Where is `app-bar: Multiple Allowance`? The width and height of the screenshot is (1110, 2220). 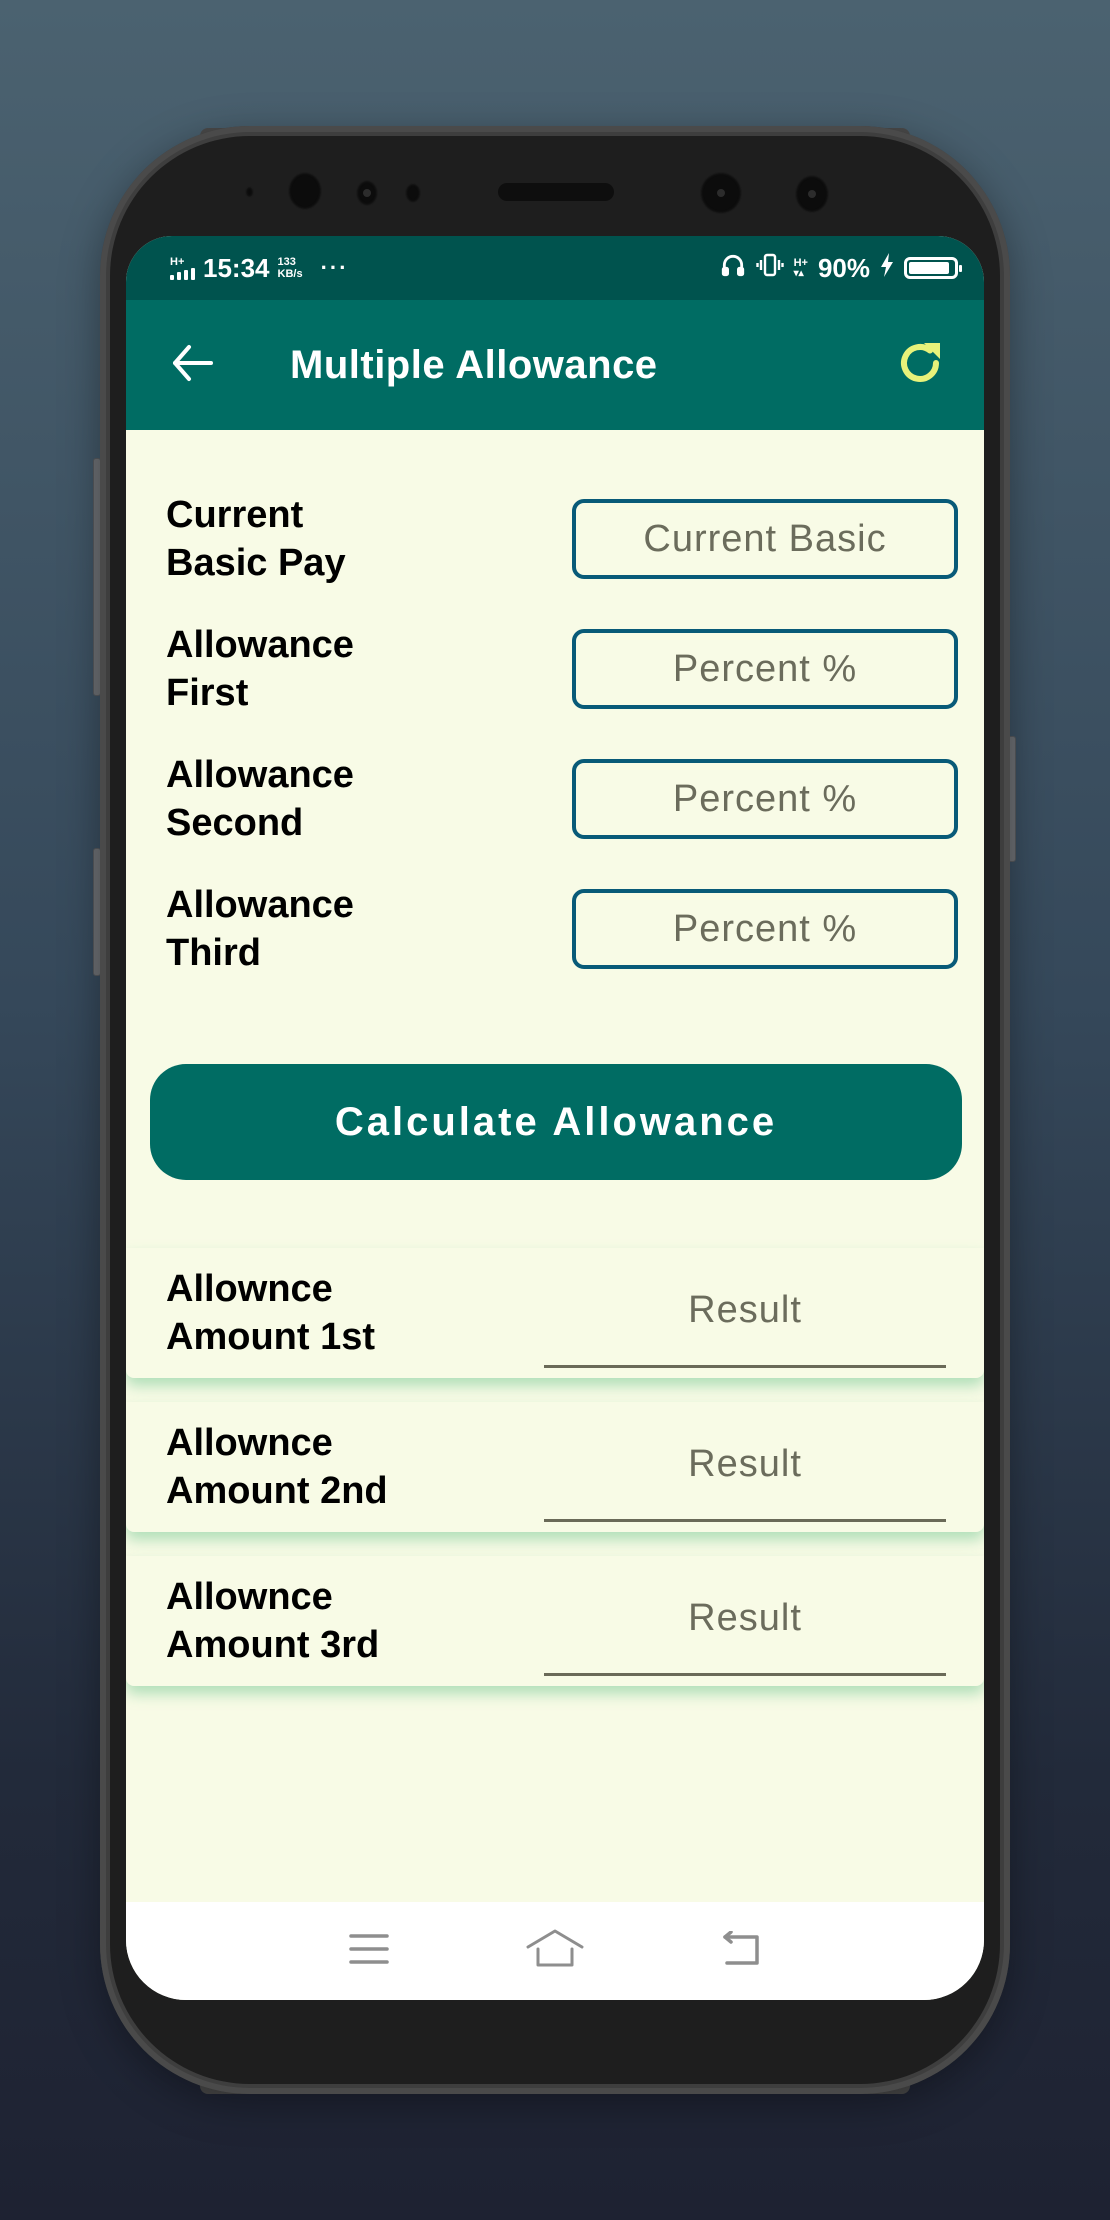
app-bar: Multiple Allowance is located at coordinates (555, 365).